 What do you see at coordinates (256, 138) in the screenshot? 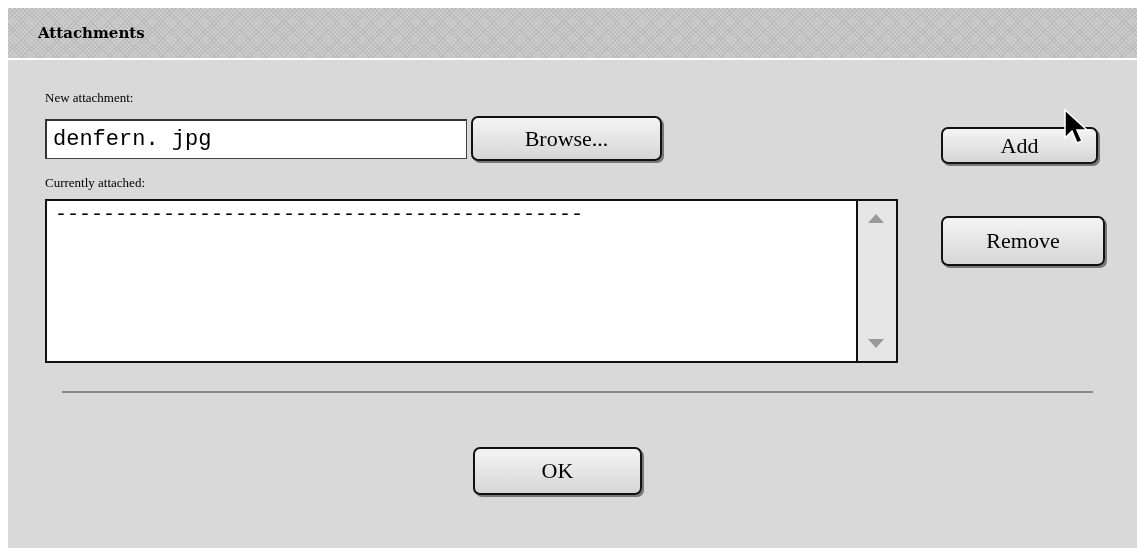
I see `file-input-field: denfern. jpg` at bounding box center [256, 138].